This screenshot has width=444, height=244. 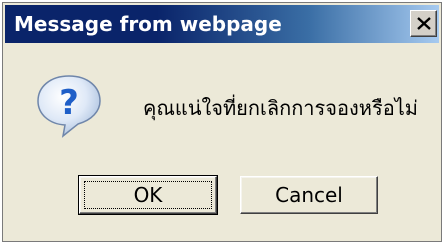 I want to click on dialog-message: คุณแน่ใจที่ยกเลิกการจองหรือไม่, so click(x=280, y=108).